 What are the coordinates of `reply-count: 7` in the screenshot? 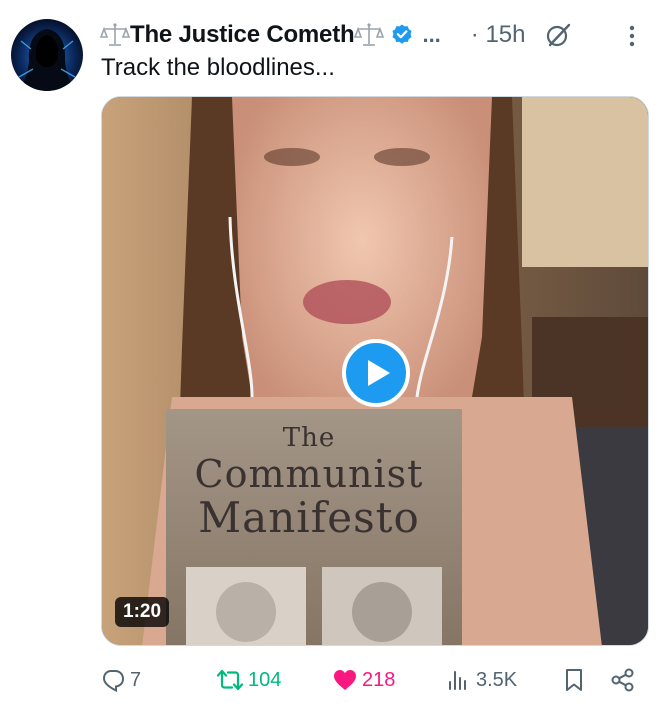 It's located at (136, 679).